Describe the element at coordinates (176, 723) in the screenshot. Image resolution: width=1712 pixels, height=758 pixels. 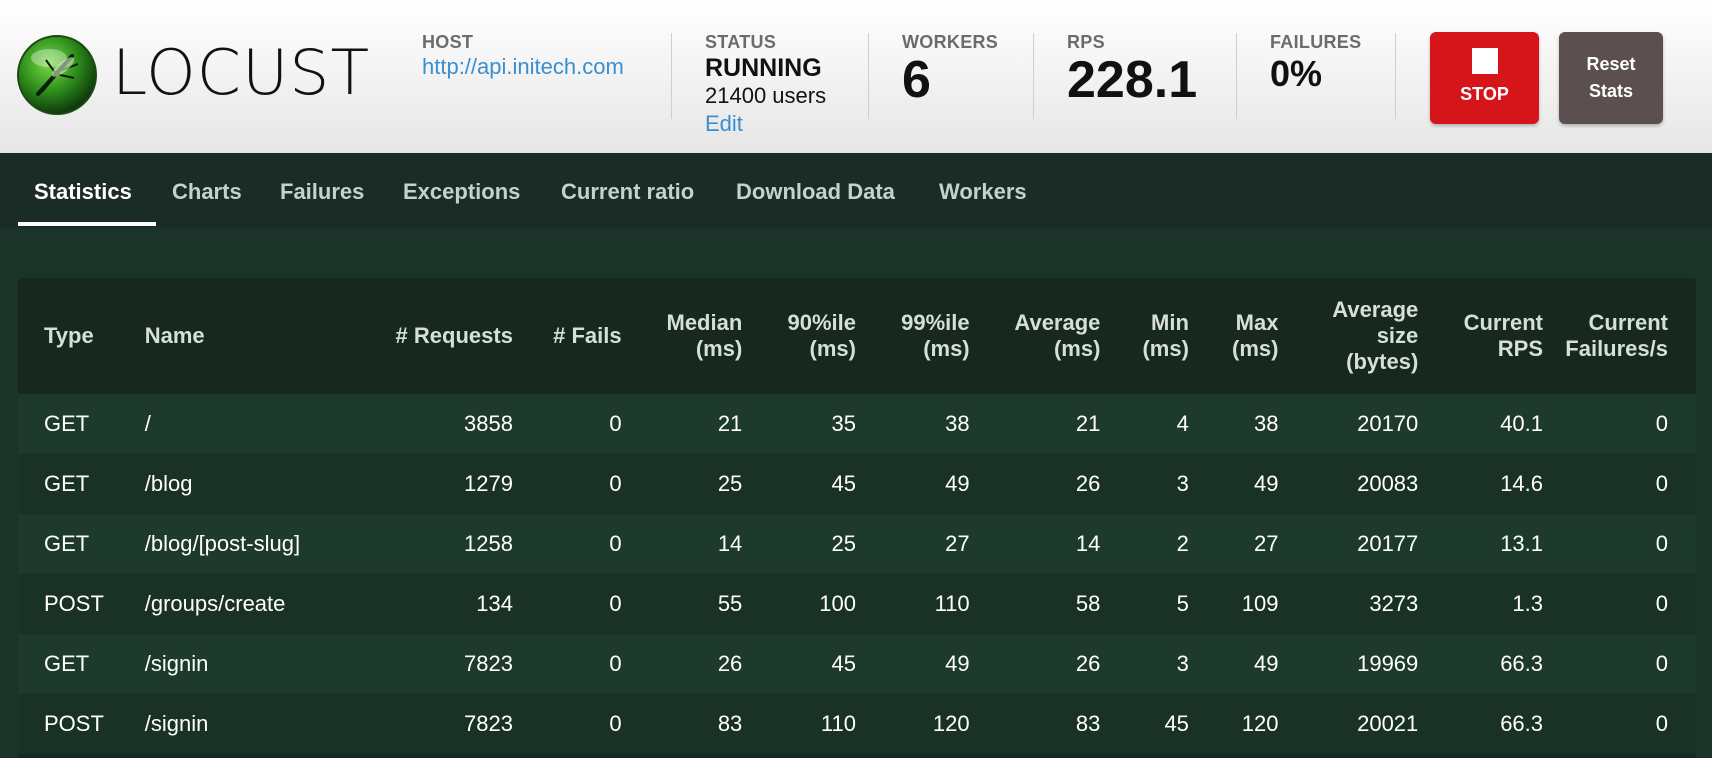
I see `cell-name: /signin` at that location.